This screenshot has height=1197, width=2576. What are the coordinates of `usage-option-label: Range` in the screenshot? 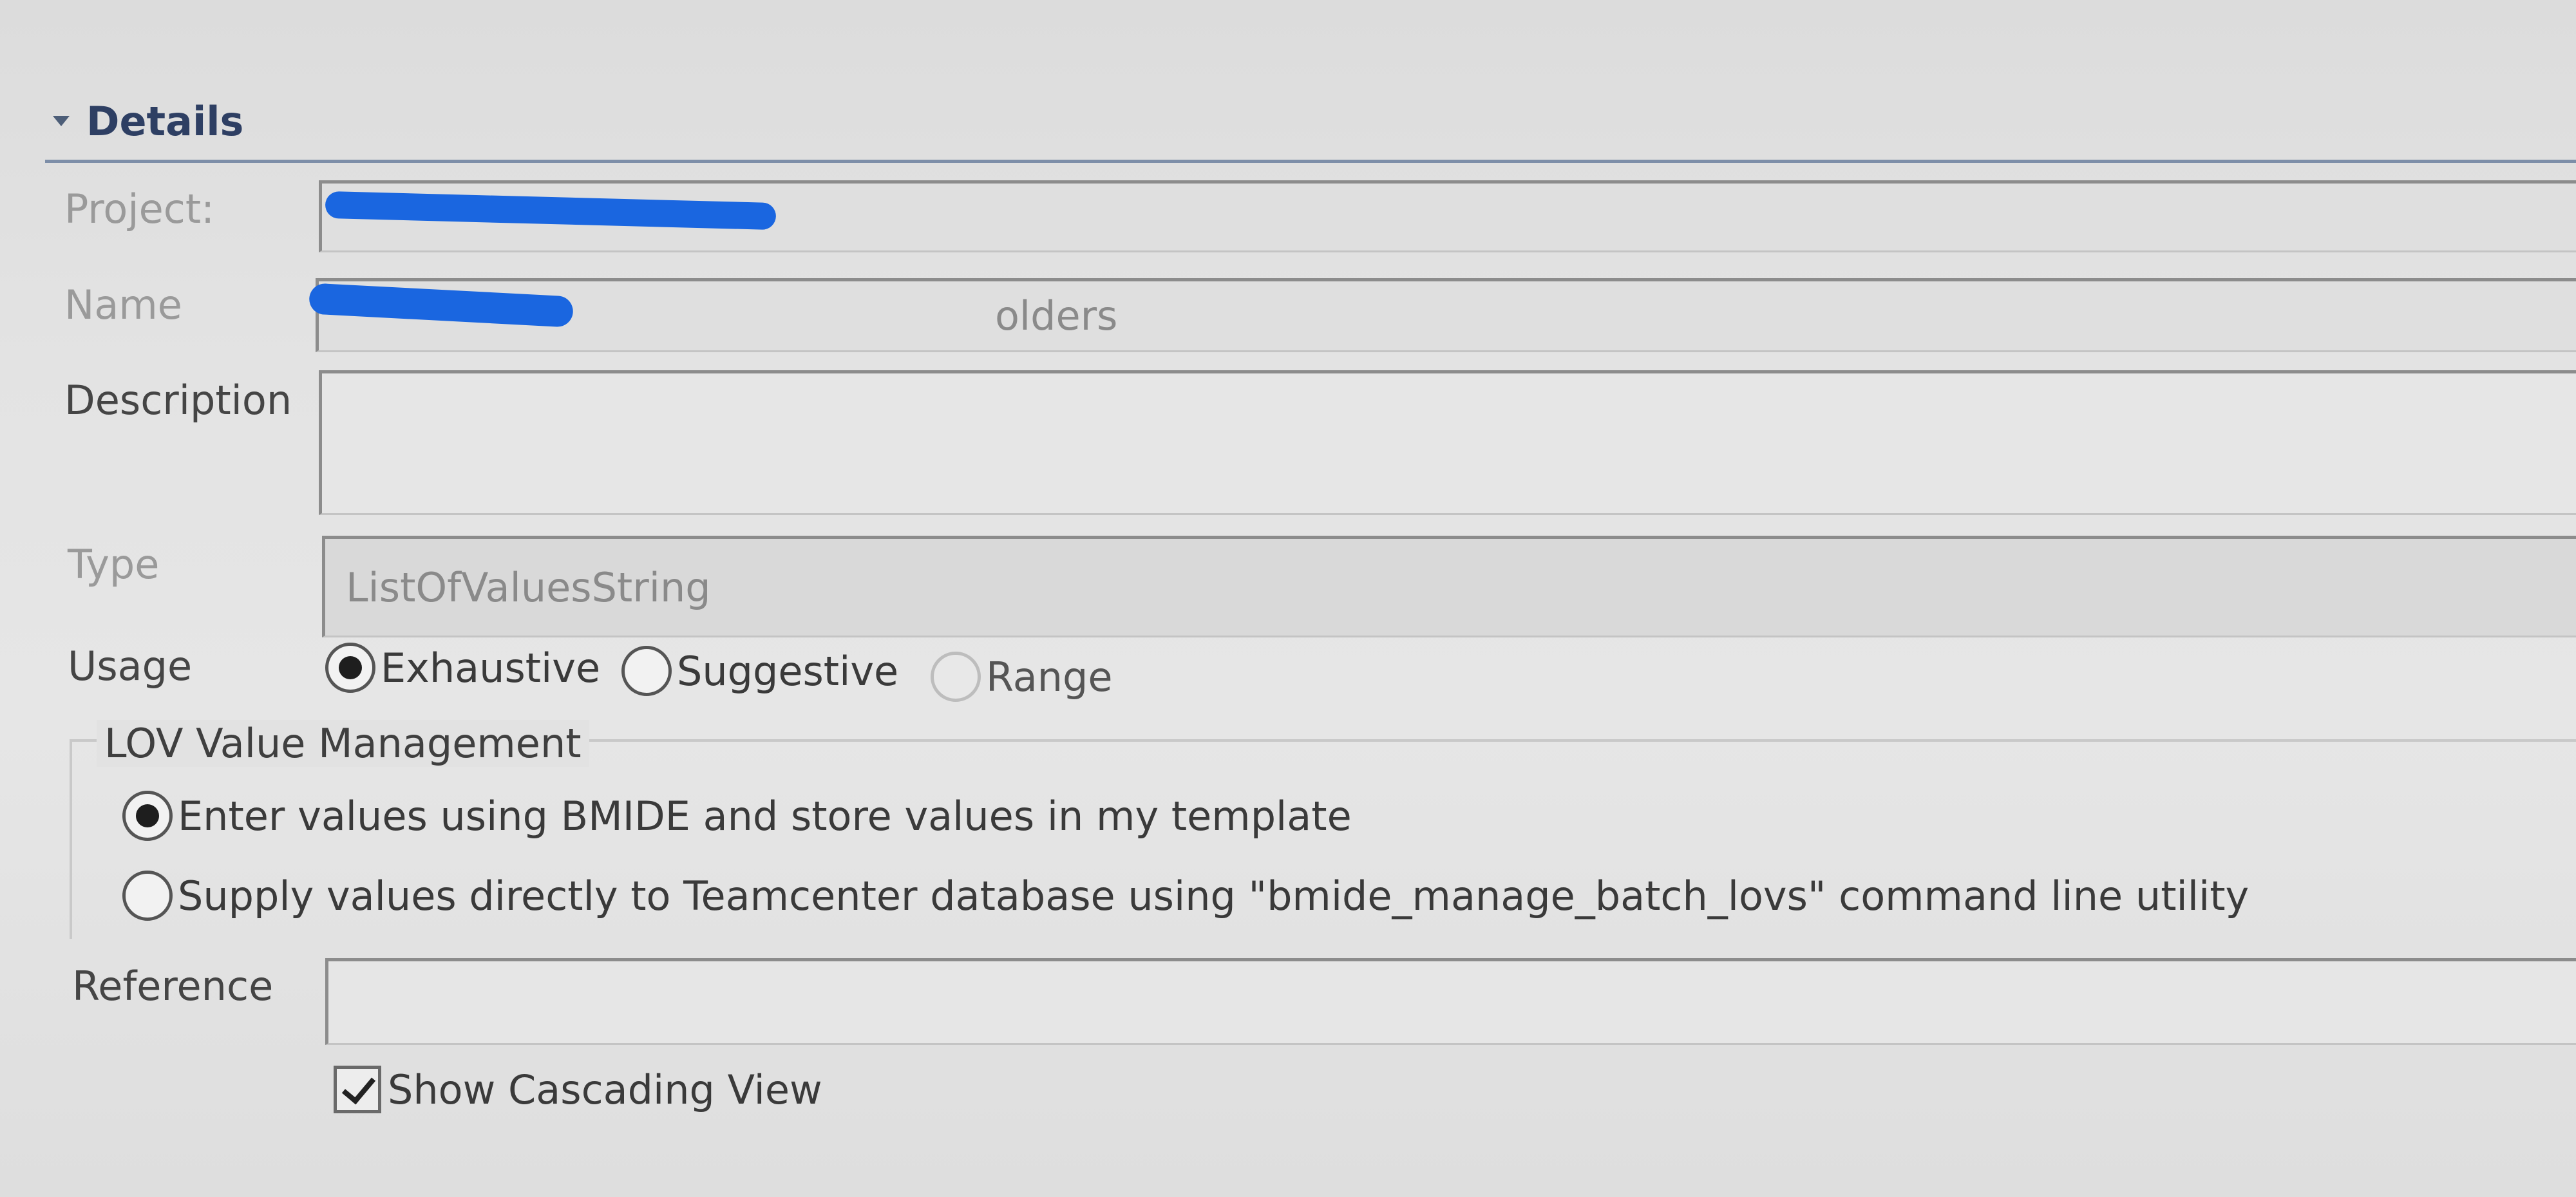 It's located at (1049, 677).